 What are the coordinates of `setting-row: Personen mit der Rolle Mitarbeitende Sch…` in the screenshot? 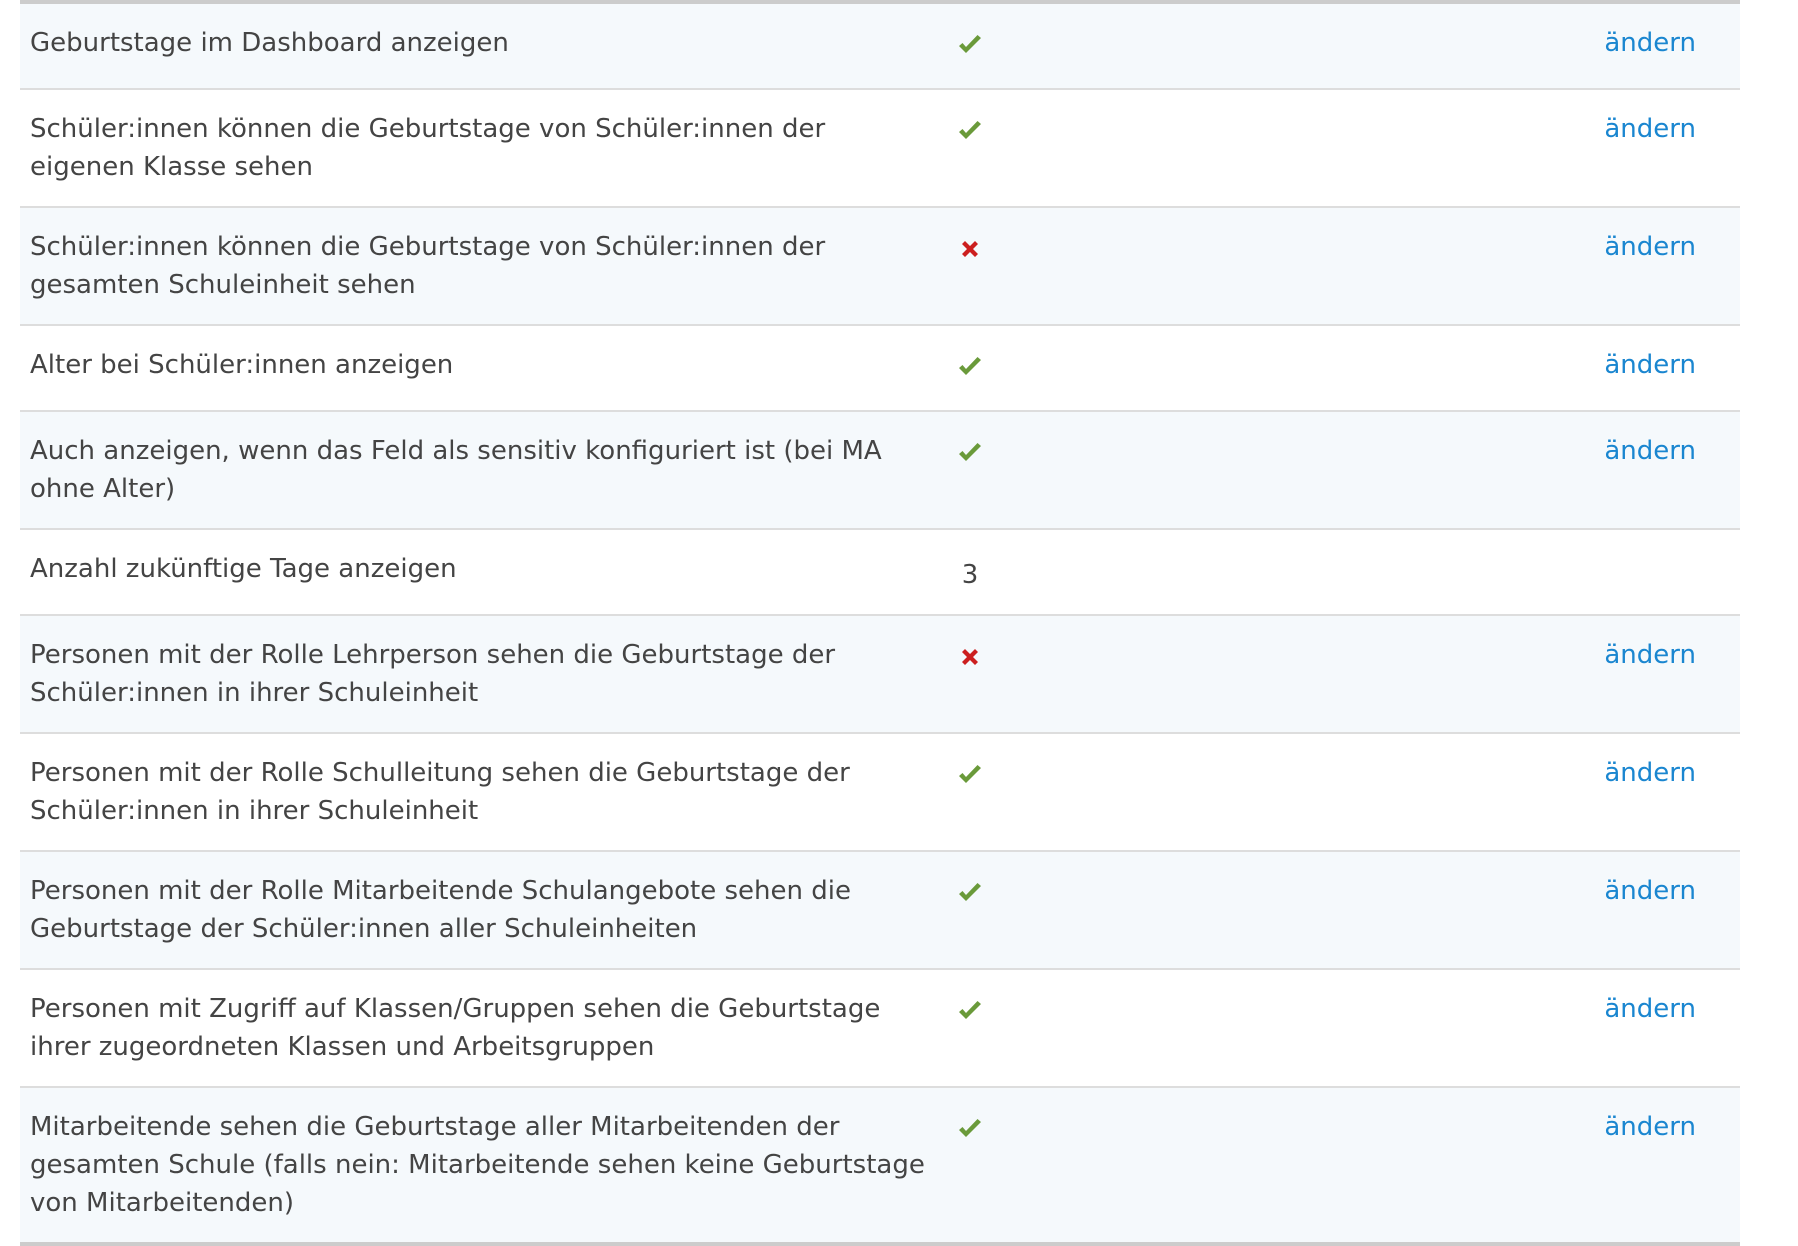 It's located at (880, 910).